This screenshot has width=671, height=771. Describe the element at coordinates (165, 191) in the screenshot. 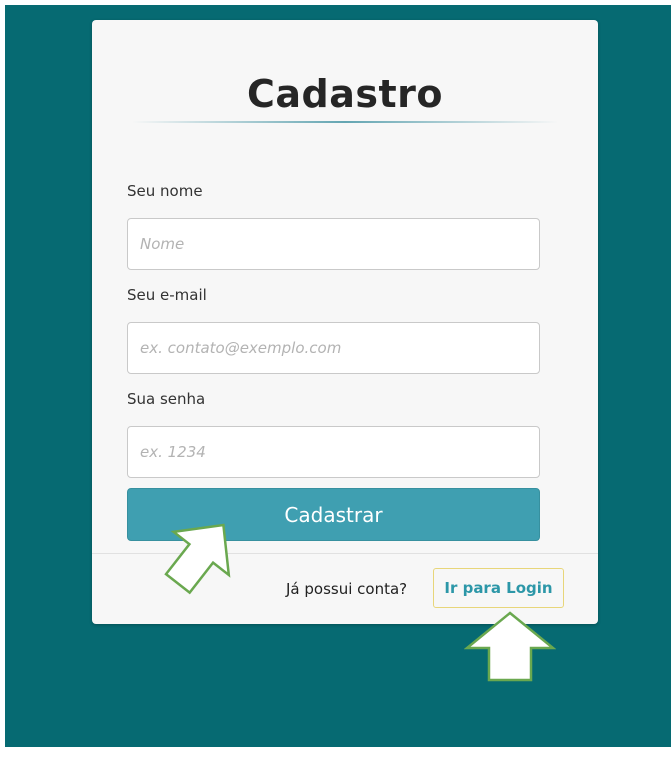

I see `name-label: Seu nome` at that location.